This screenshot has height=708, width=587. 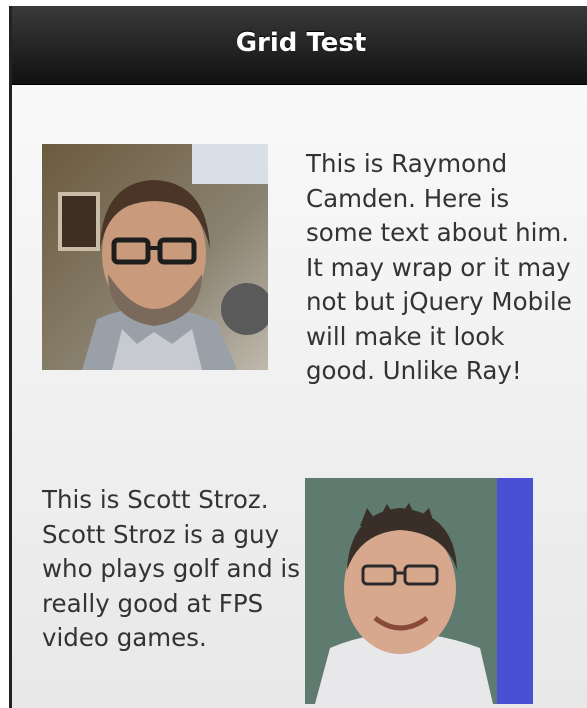 I want to click on scott-stroz-photo, so click(x=419, y=591).